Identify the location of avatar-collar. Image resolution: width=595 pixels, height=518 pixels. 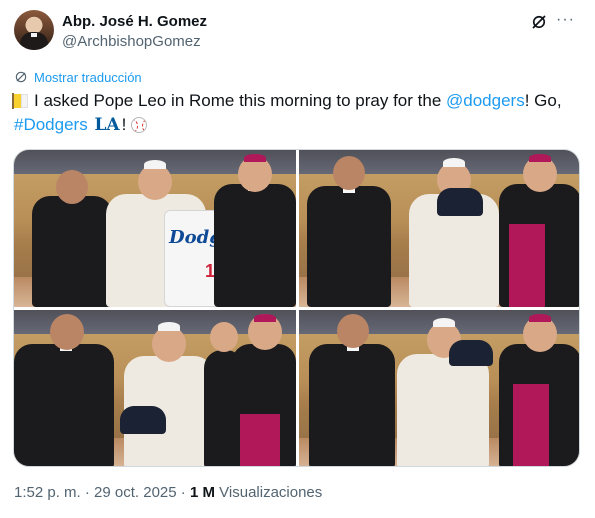
(34, 35).